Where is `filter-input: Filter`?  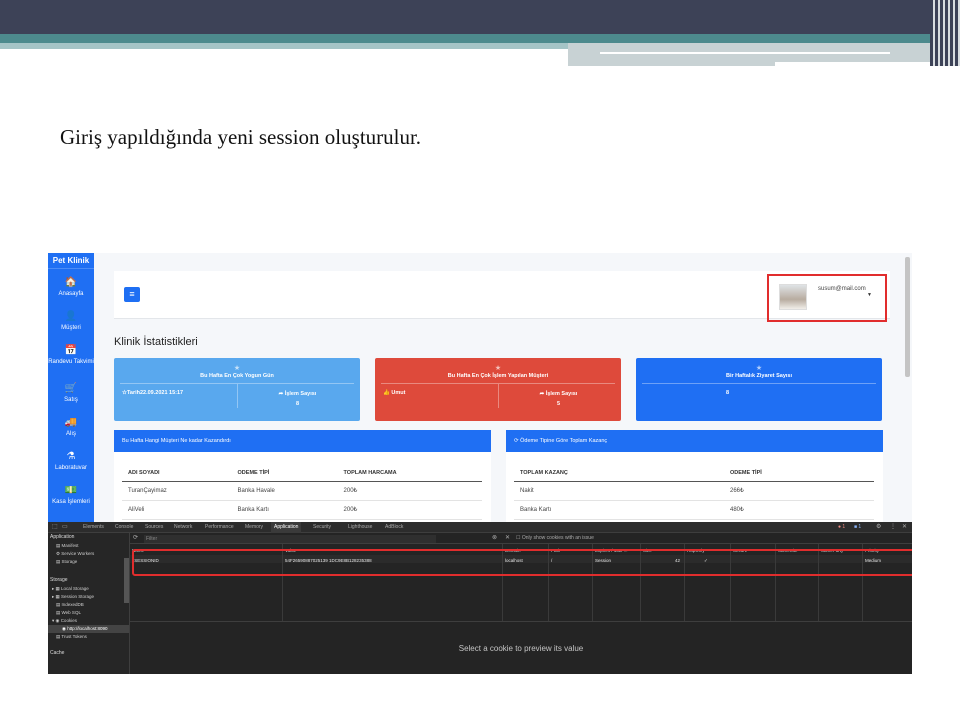
filter-input: Filter is located at coordinates (290, 539).